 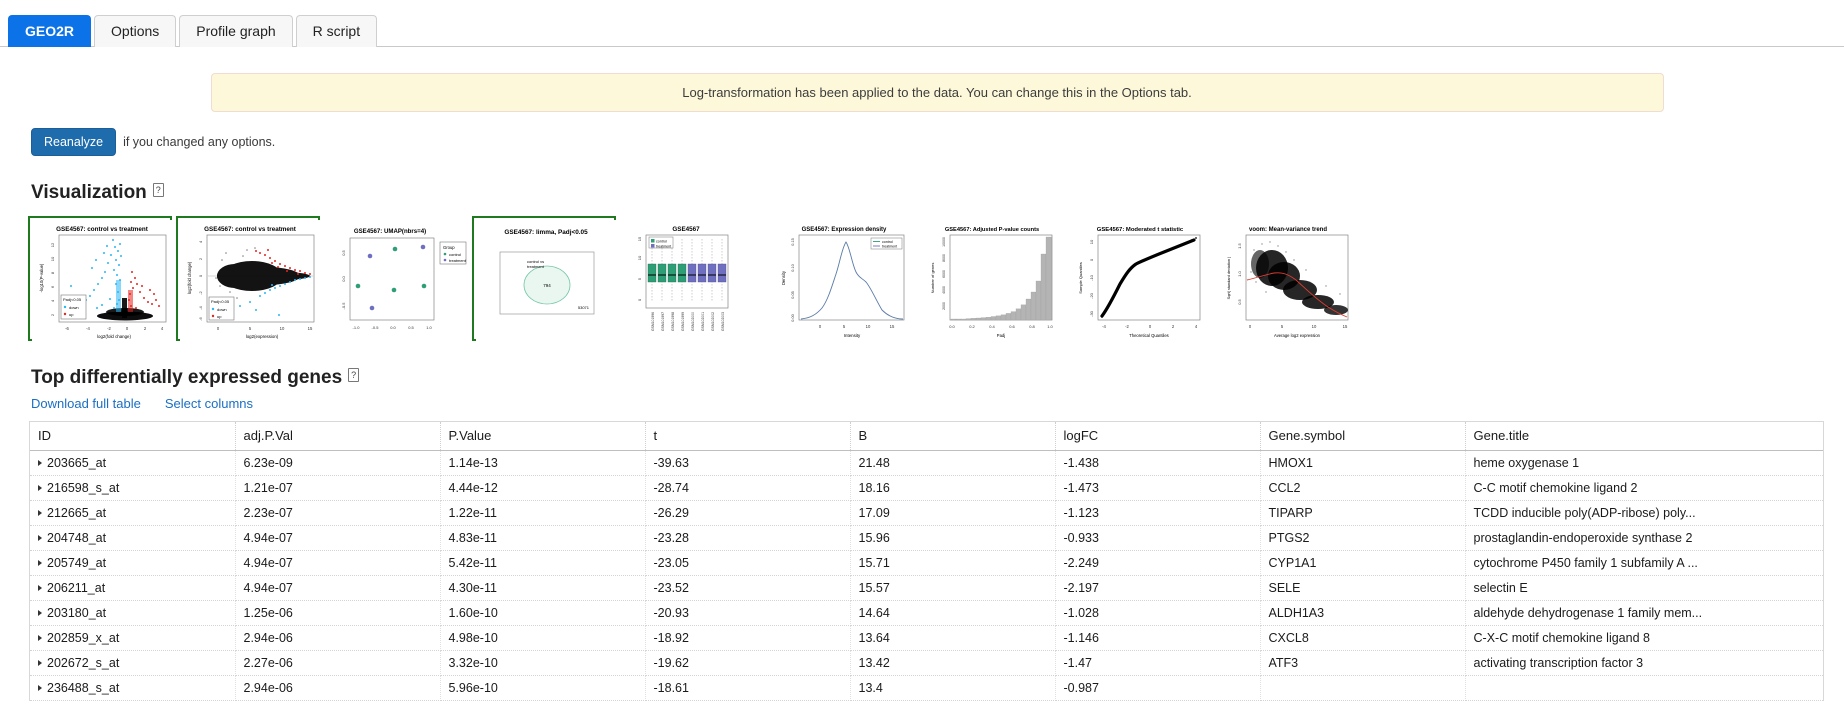 I want to click on results-heading-text: Top differentially expressed genes, so click(x=187, y=377).